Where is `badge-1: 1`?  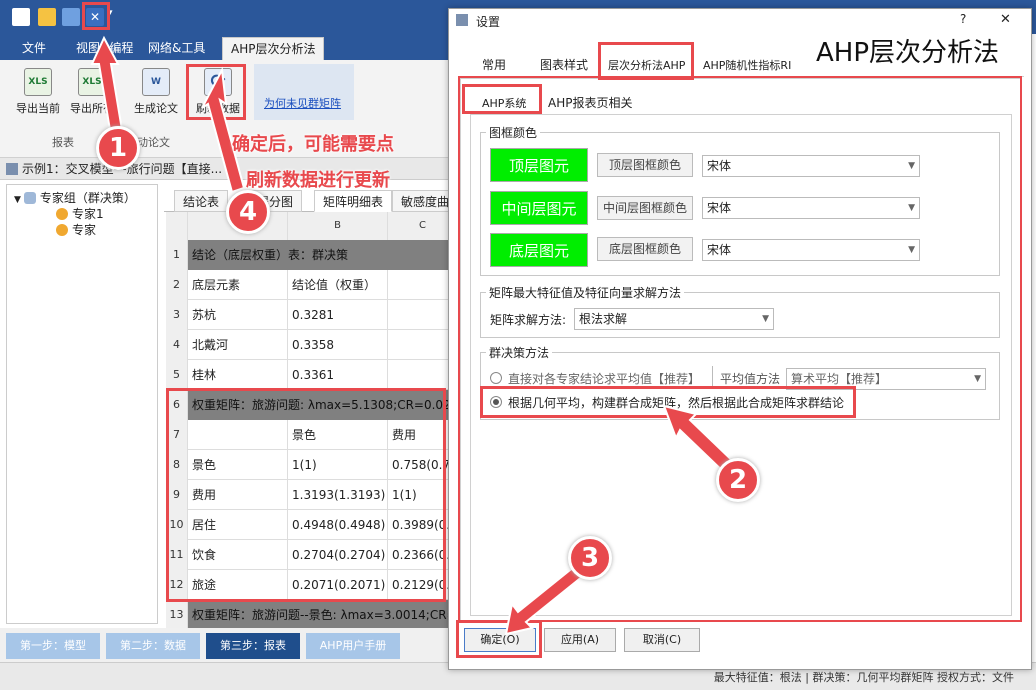
badge-1: 1 is located at coordinates (118, 148).